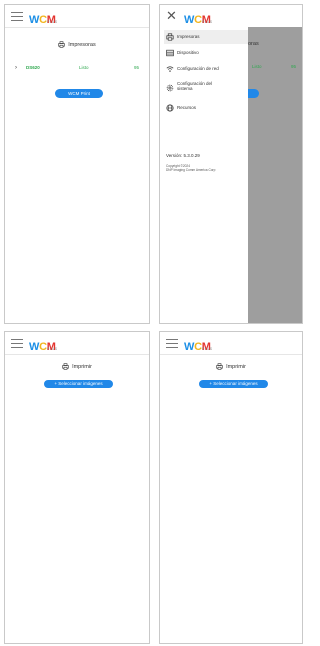  I want to click on background-button, so click(253, 93).